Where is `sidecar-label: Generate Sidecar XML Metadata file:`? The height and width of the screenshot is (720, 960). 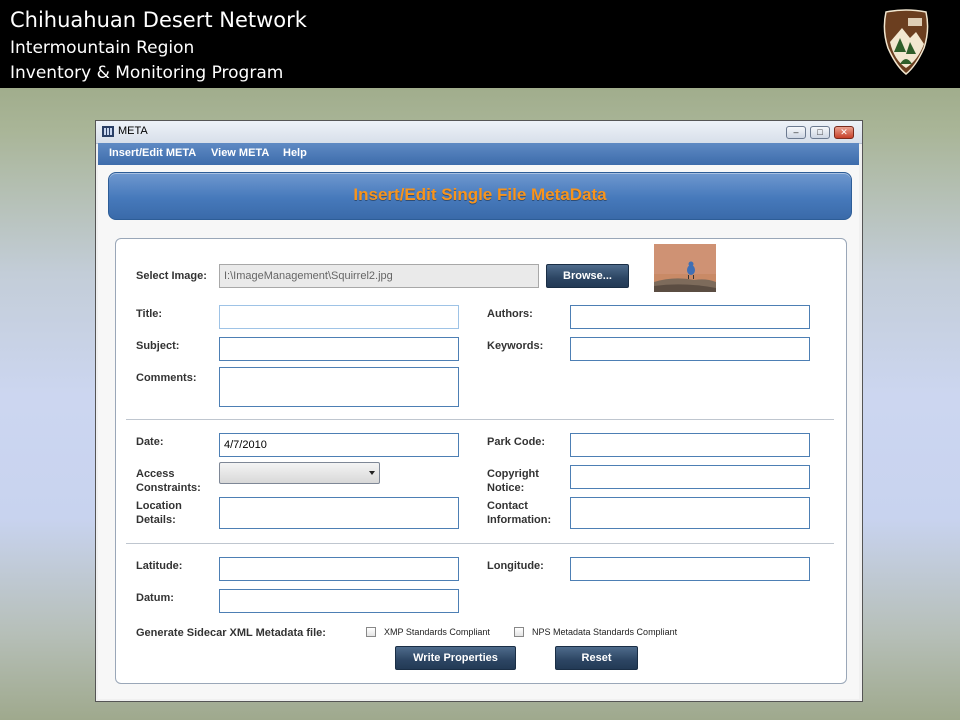
sidecar-label: Generate Sidecar XML Metadata file: is located at coordinates (231, 633).